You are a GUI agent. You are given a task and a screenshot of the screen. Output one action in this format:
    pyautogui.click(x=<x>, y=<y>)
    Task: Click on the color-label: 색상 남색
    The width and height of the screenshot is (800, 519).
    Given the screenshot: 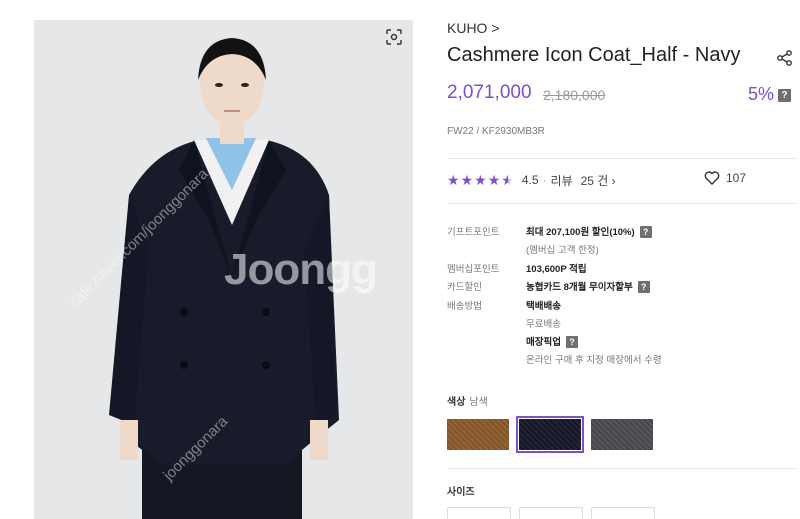 What is the action you would take?
    pyautogui.click(x=467, y=400)
    